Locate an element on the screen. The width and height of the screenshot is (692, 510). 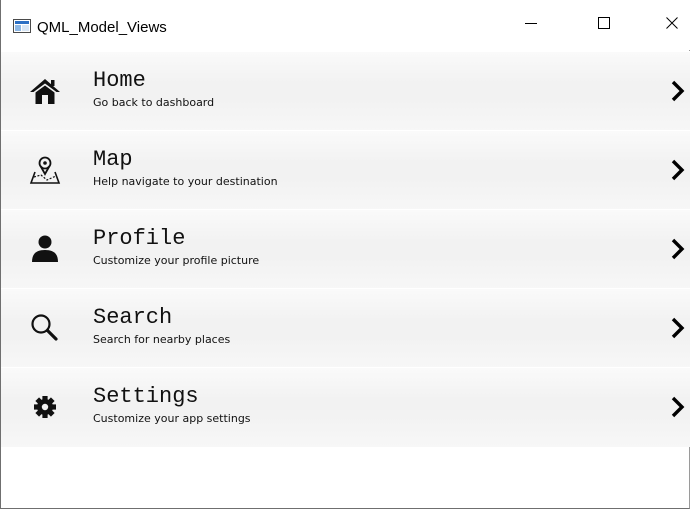
title-bar: QML_Model_Views is located at coordinates (346, 25).